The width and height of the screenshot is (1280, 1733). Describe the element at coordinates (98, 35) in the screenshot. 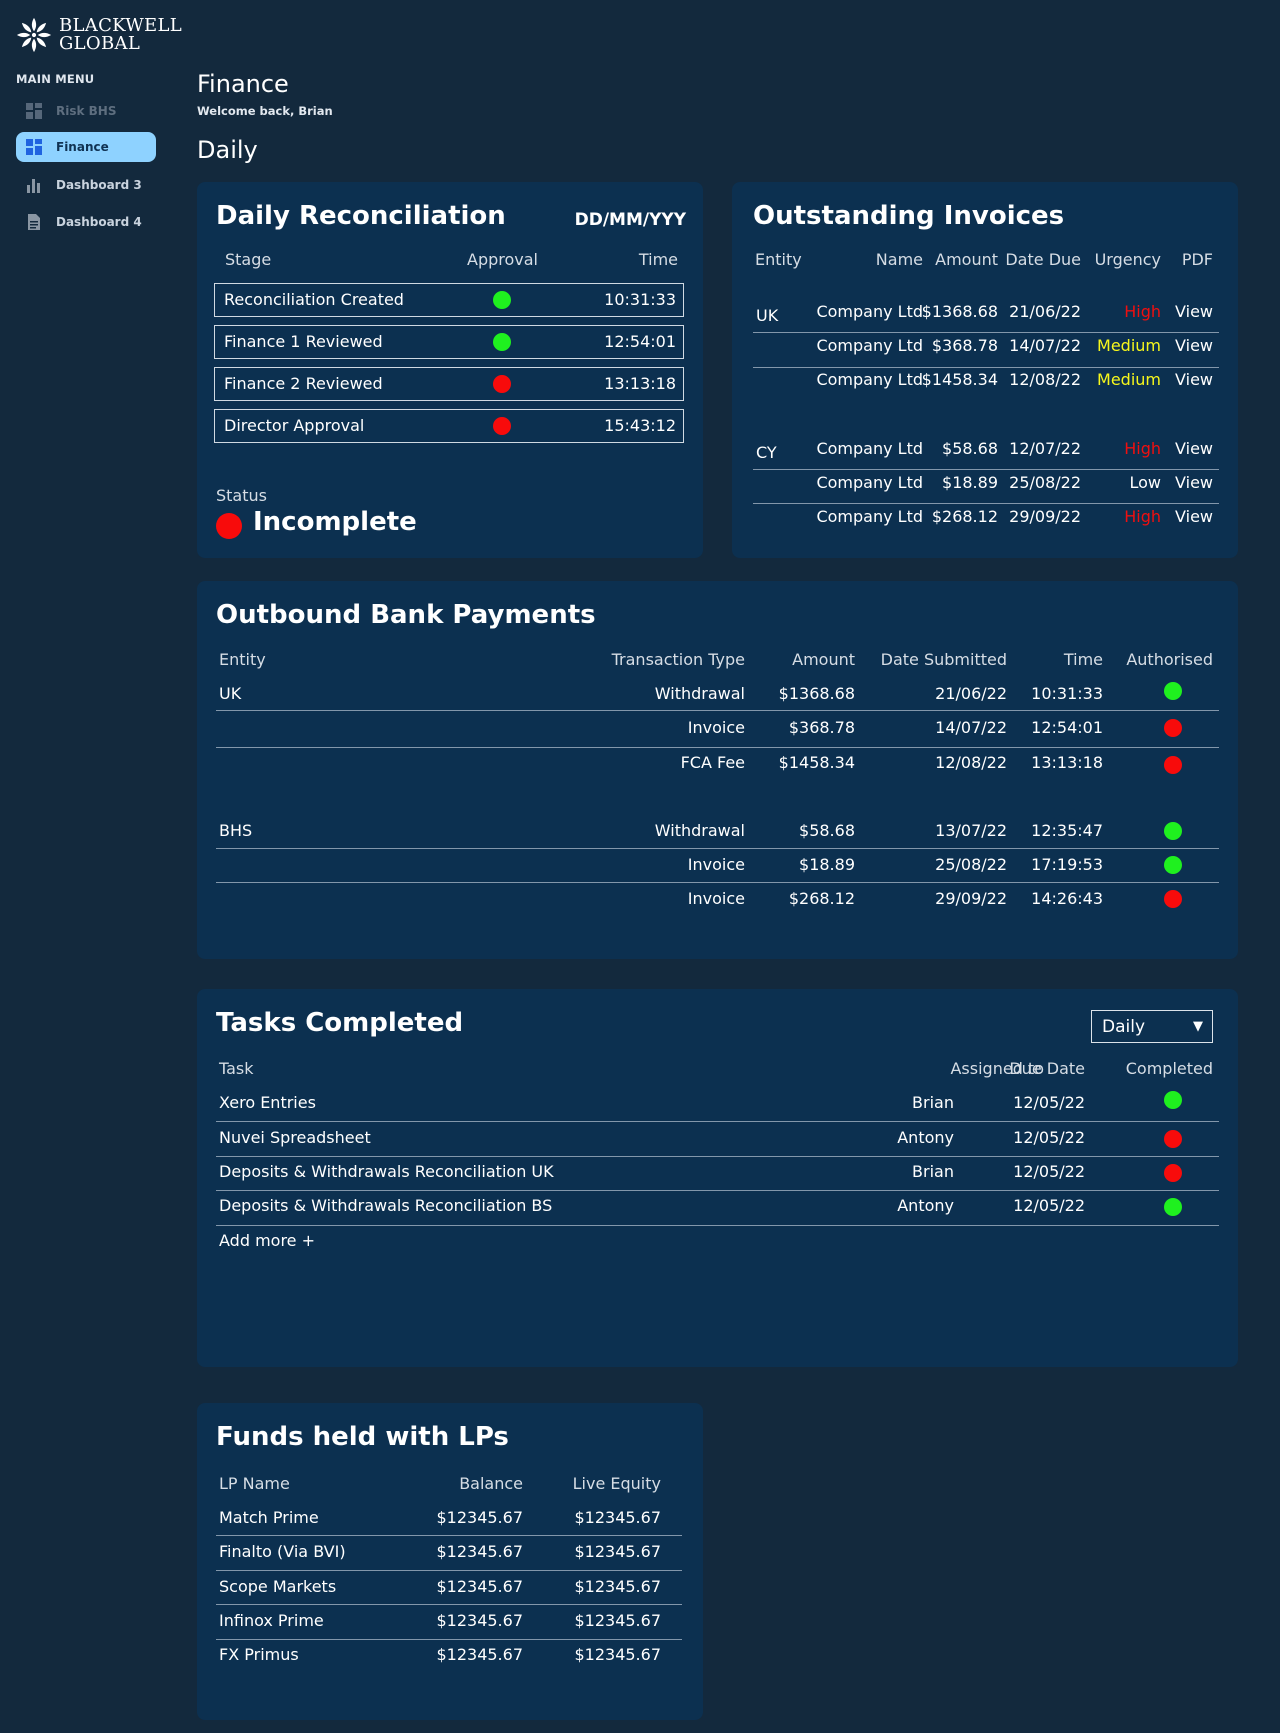

I see `brand-logo: BLACKWELL GLOBAL` at that location.